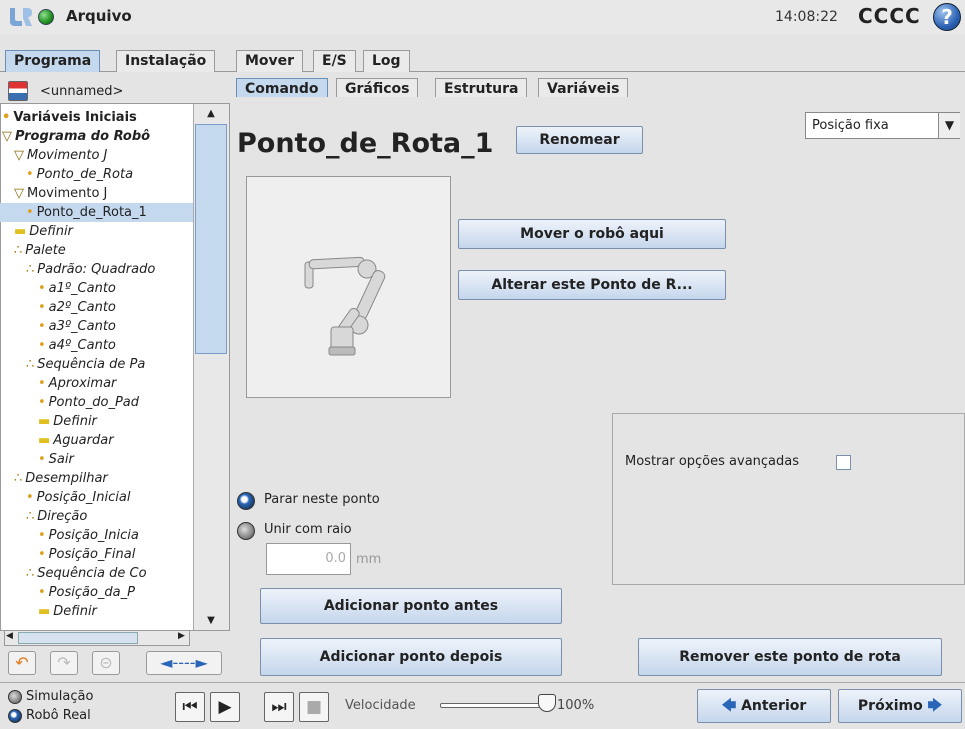 The image size is (965, 729). What do you see at coordinates (547, 703) in the screenshot?
I see `speed-slider-handle` at bounding box center [547, 703].